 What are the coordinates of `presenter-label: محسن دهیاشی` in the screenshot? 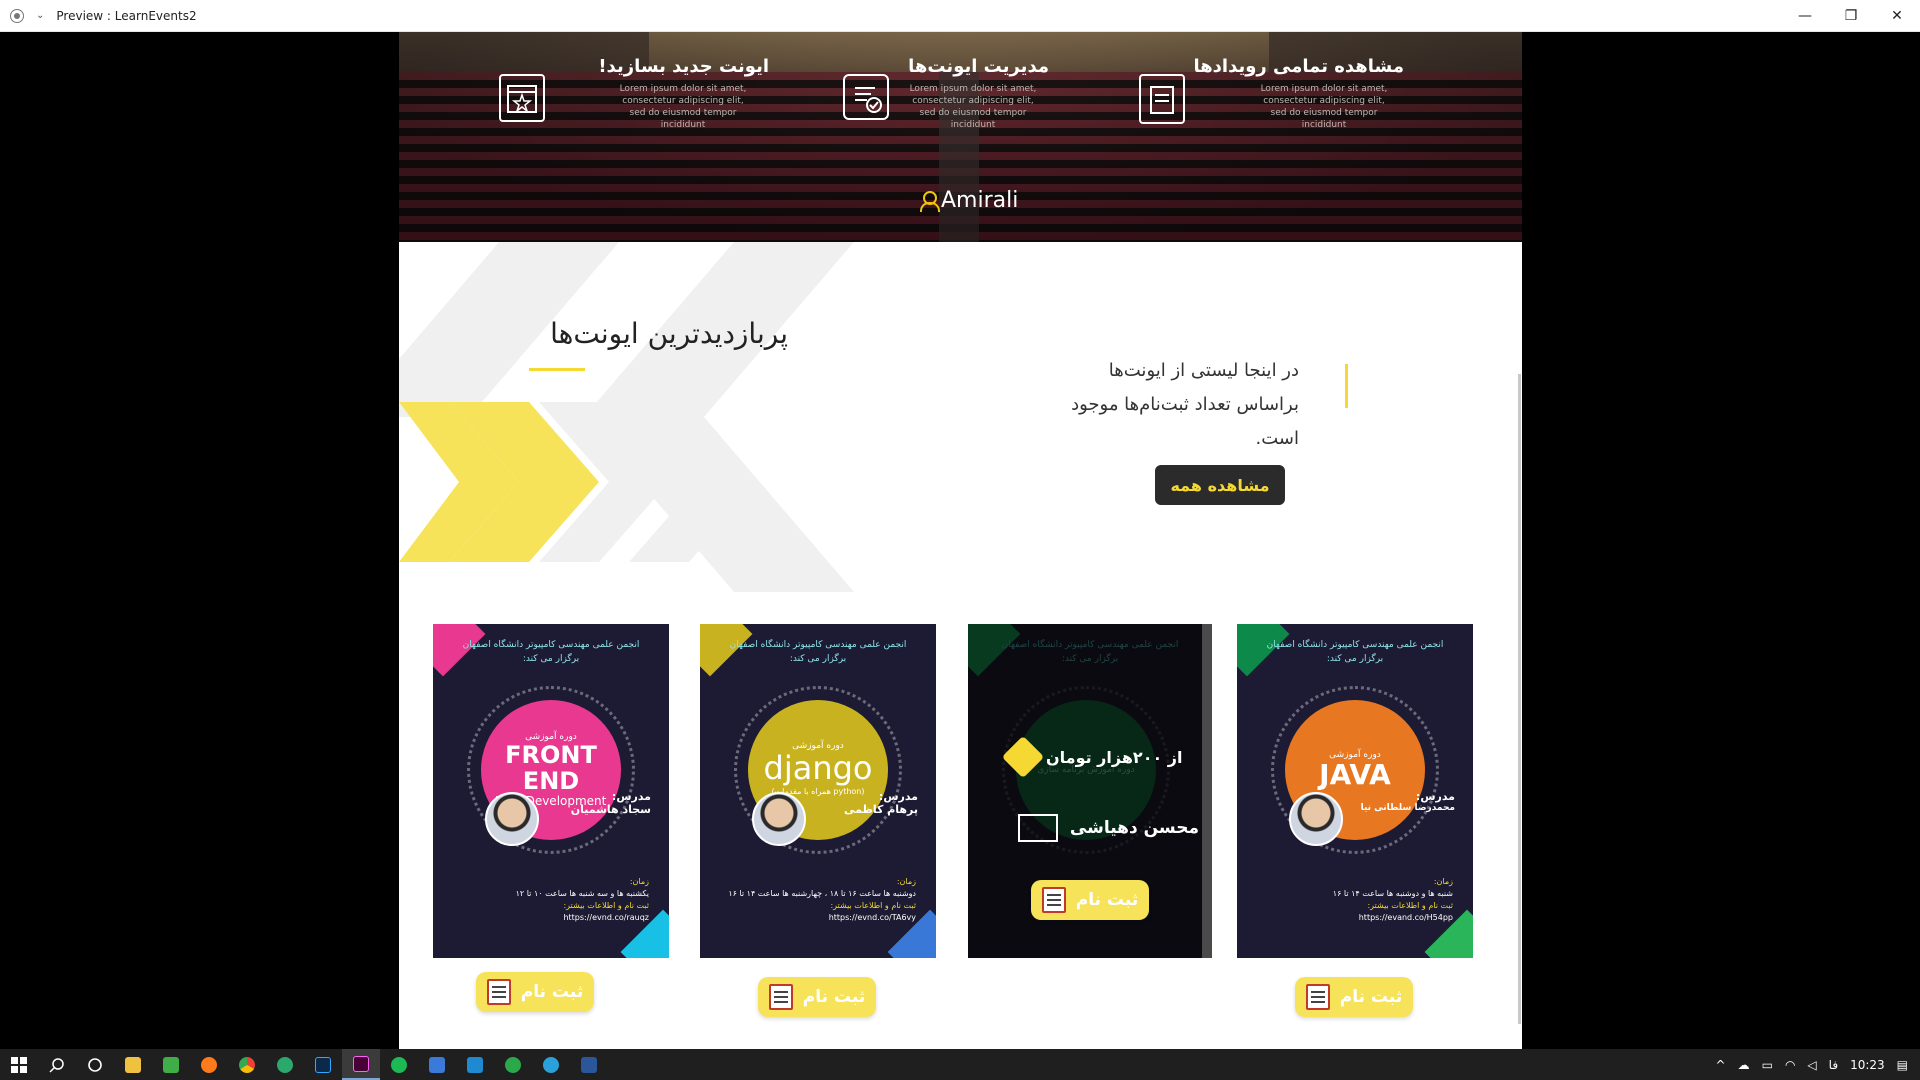 It's located at (1108, 828).